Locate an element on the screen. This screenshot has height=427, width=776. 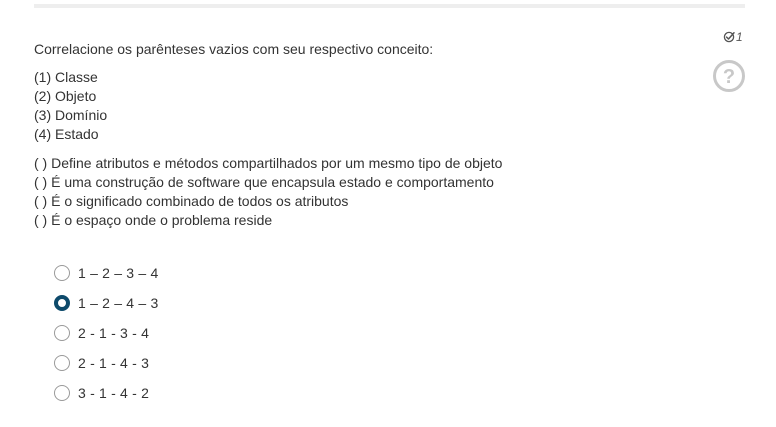
answer-option-label: 1 – 2 – 3 – 4 is located at coordinates (118, 273).